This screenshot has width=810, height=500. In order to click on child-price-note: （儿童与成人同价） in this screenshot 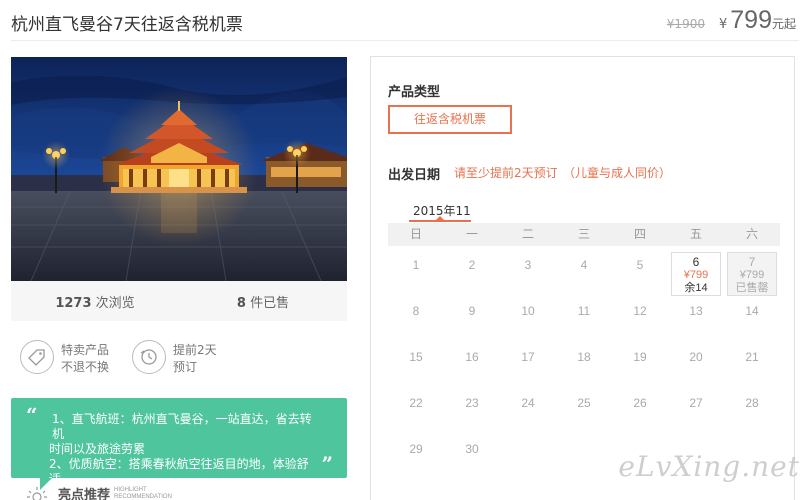, I will do `click(617, 173)`.